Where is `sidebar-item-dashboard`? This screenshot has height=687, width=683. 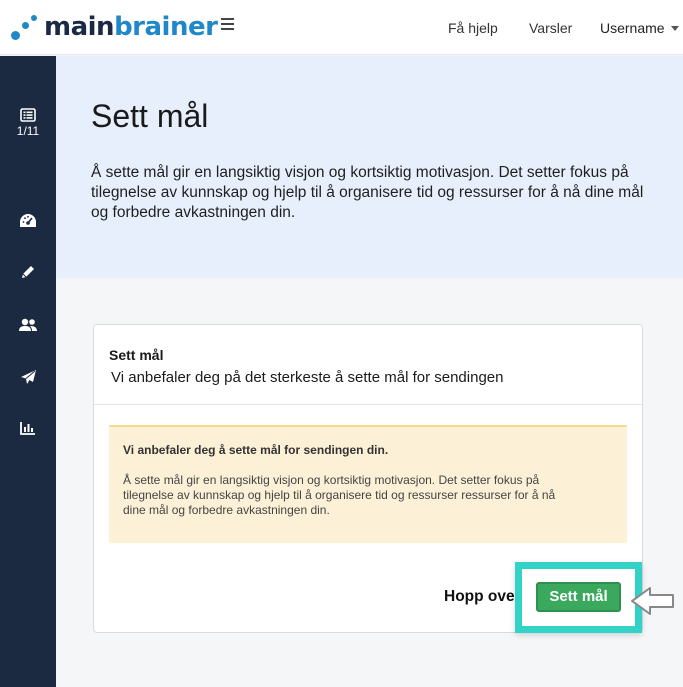 sidebar-item-dashboard is located at coordinates (28, 221).